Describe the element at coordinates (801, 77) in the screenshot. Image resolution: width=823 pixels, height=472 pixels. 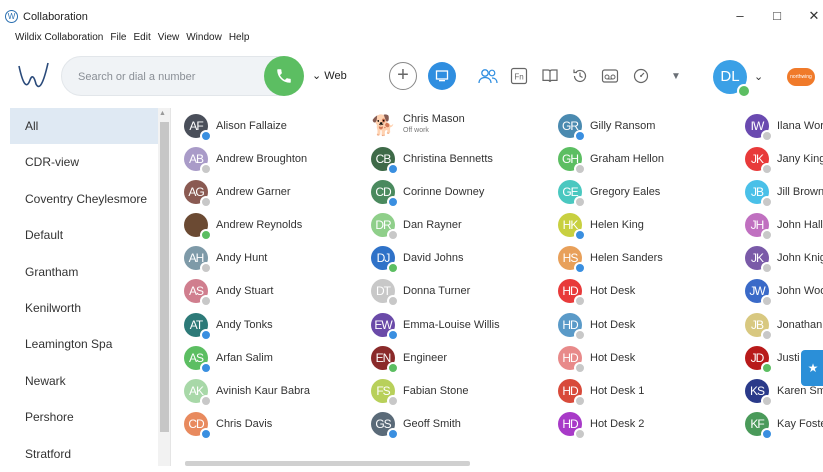
I see `brand-badge: northwing` at that location.